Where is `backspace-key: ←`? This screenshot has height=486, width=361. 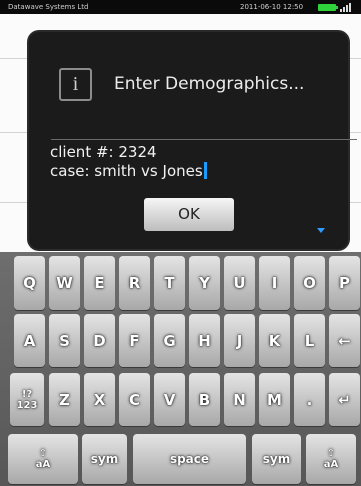 backspace-key: ← is located at coordinates (344, 340).